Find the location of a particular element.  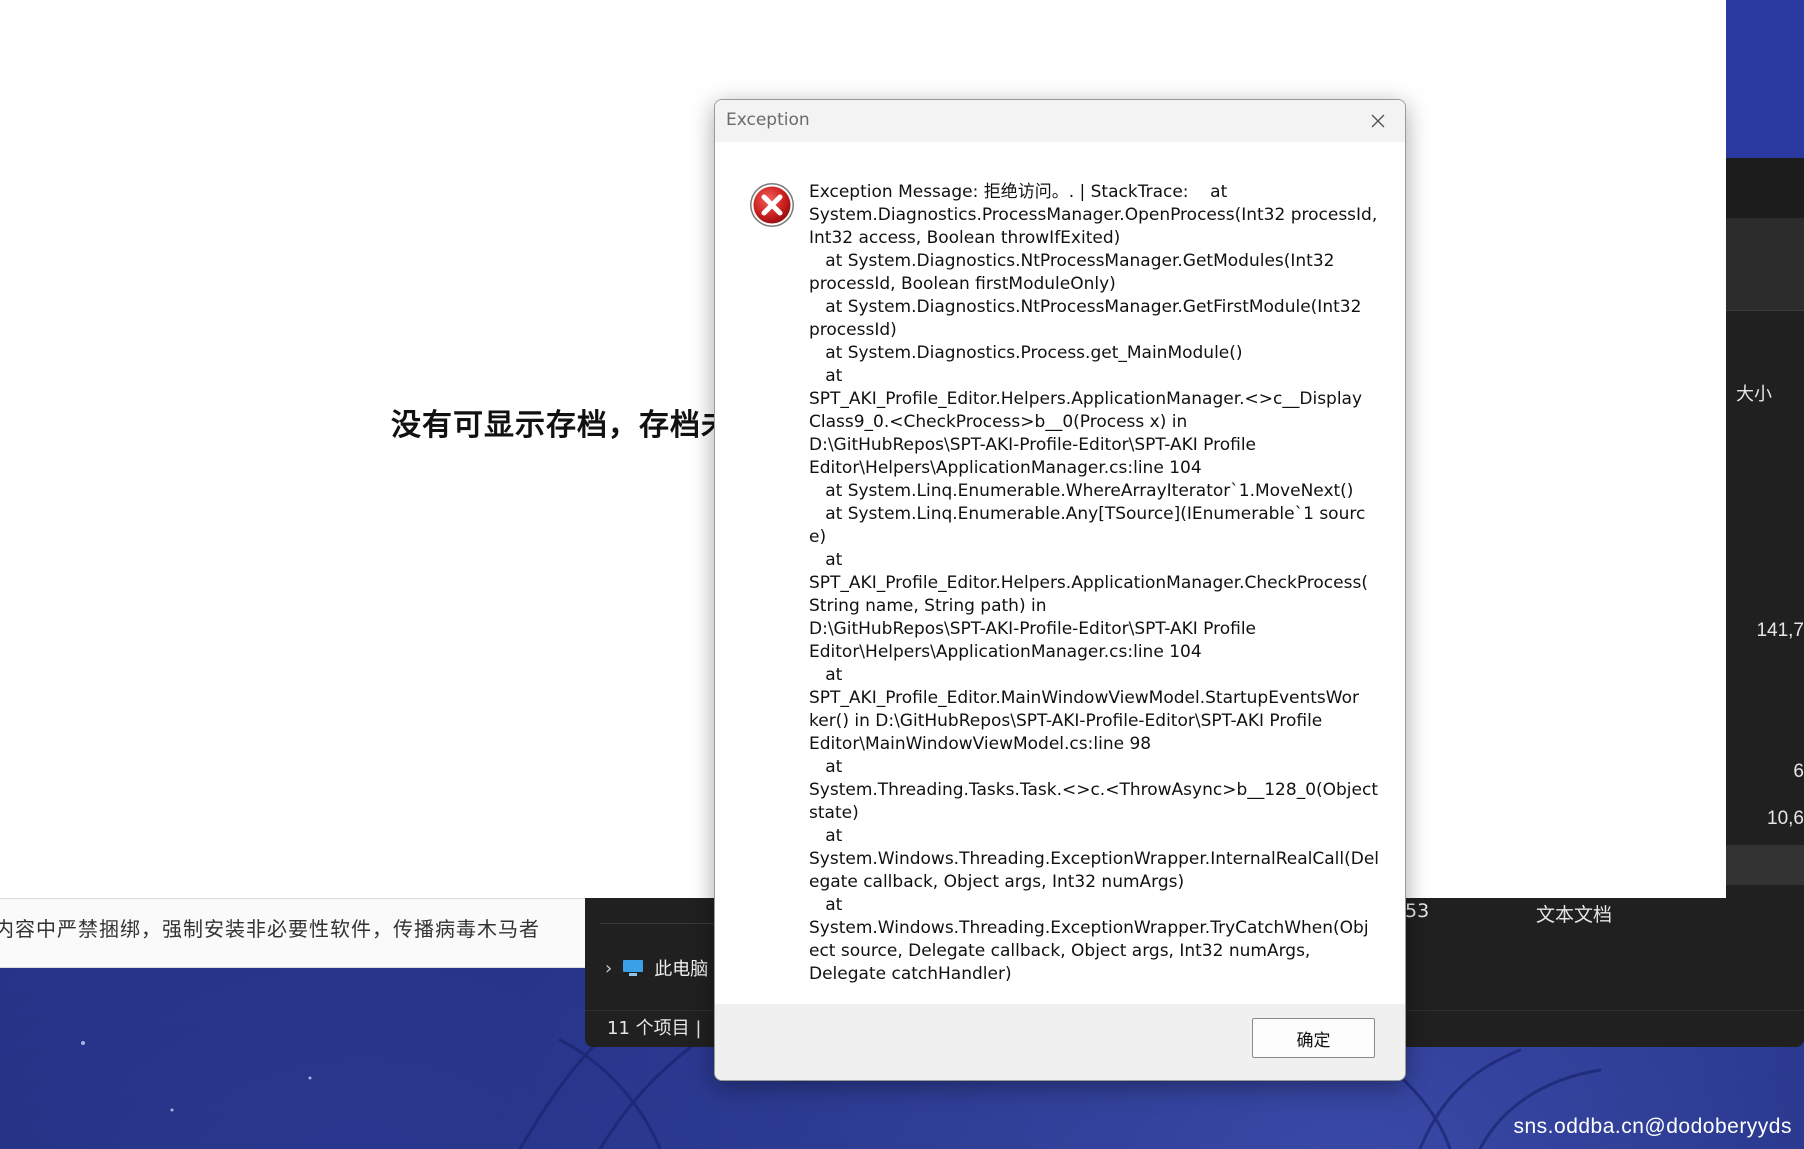

chevron-right-icon: › is located at coordinates (608, 968).